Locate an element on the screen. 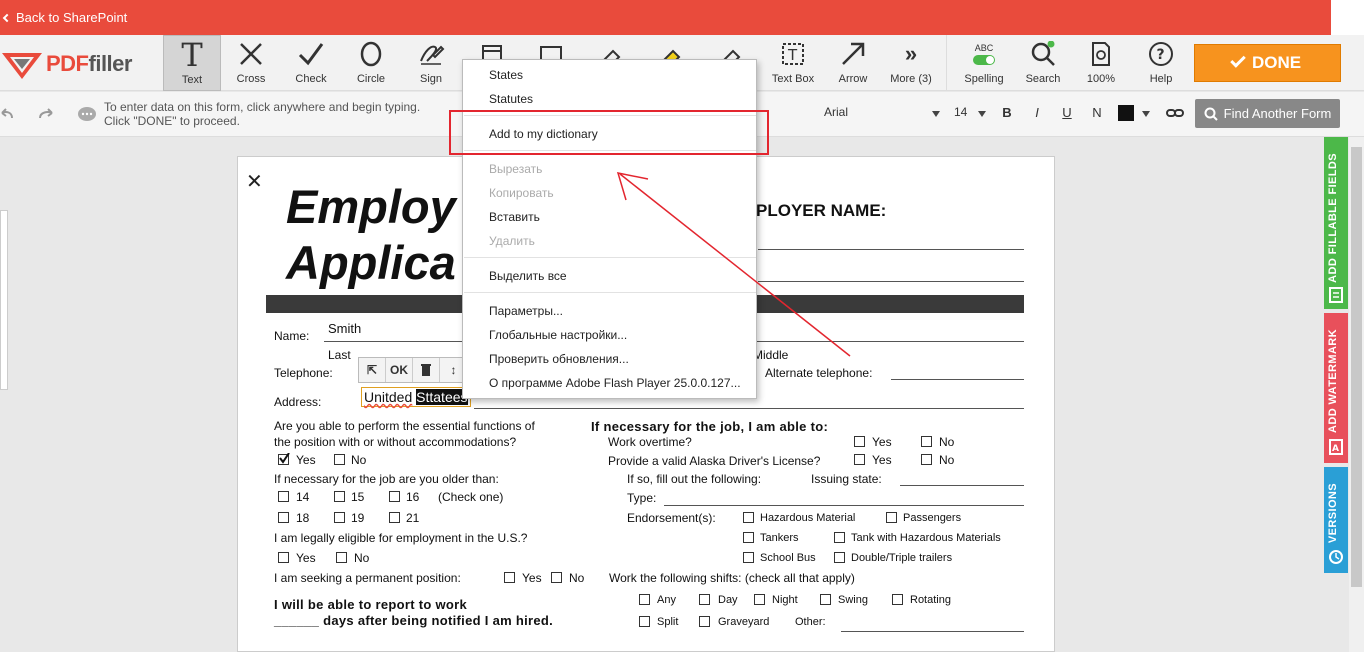  more-tools-button: » More (3) is located at coordinates (911, 63).